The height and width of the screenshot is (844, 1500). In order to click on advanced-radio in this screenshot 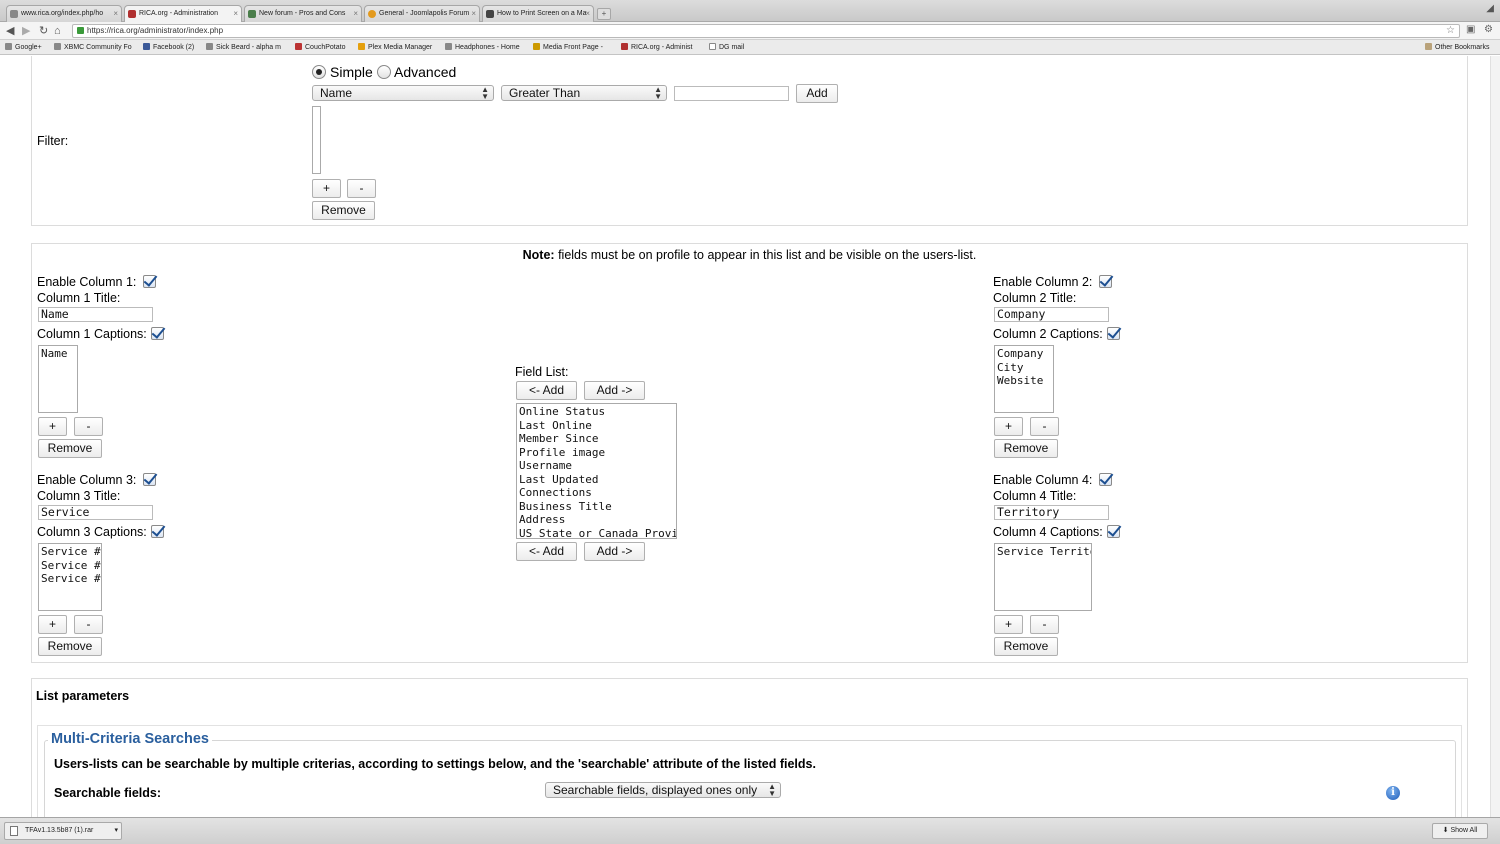, I will do `click(384, 72)`.